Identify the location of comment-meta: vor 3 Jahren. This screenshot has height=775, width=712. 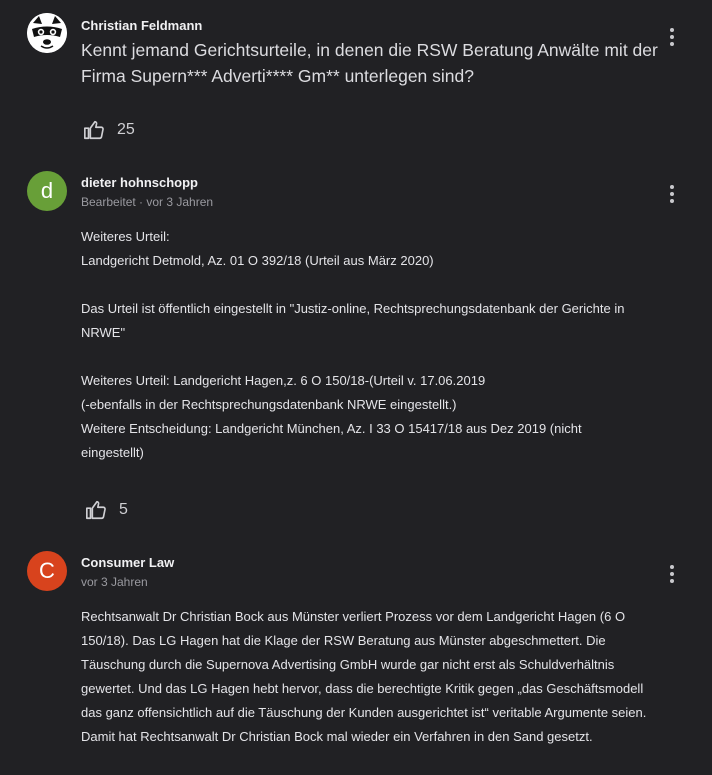
(114, 582).